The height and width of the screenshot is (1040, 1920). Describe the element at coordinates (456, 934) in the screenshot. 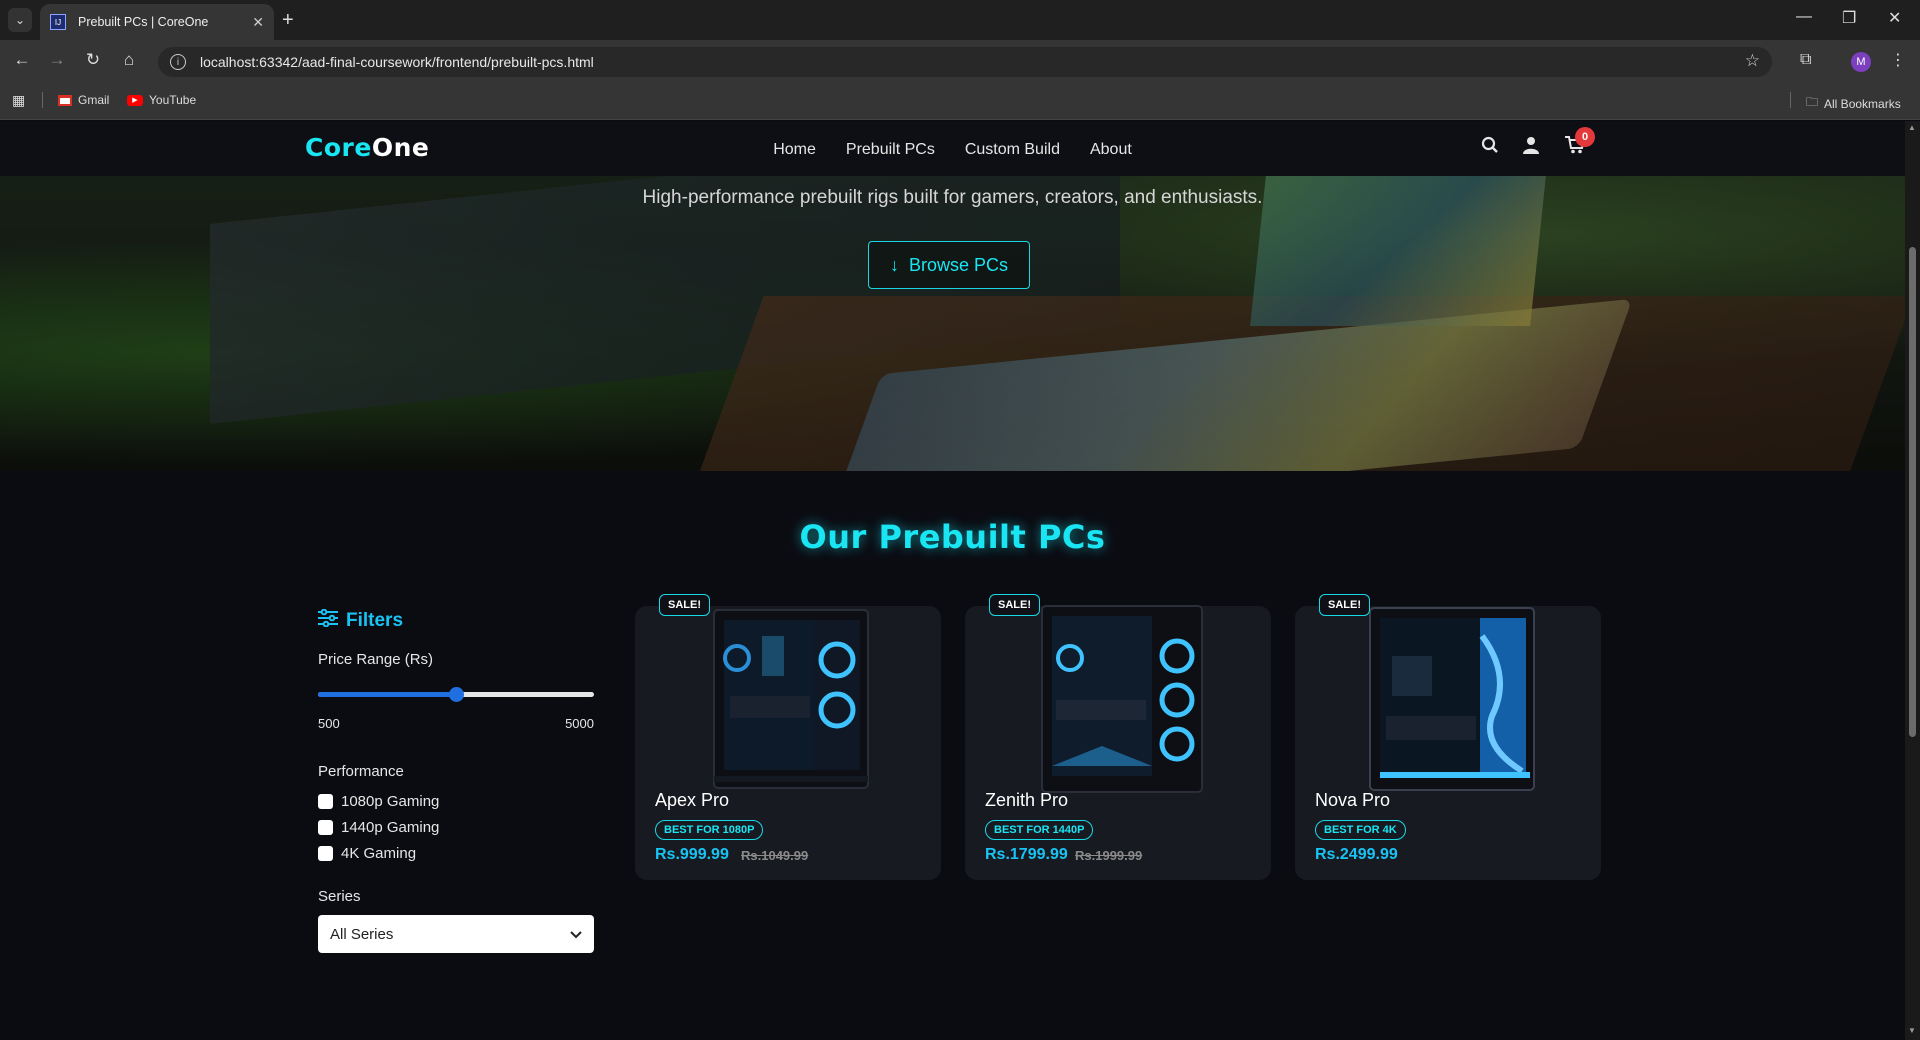

I see `series-select: All Series` at that location.